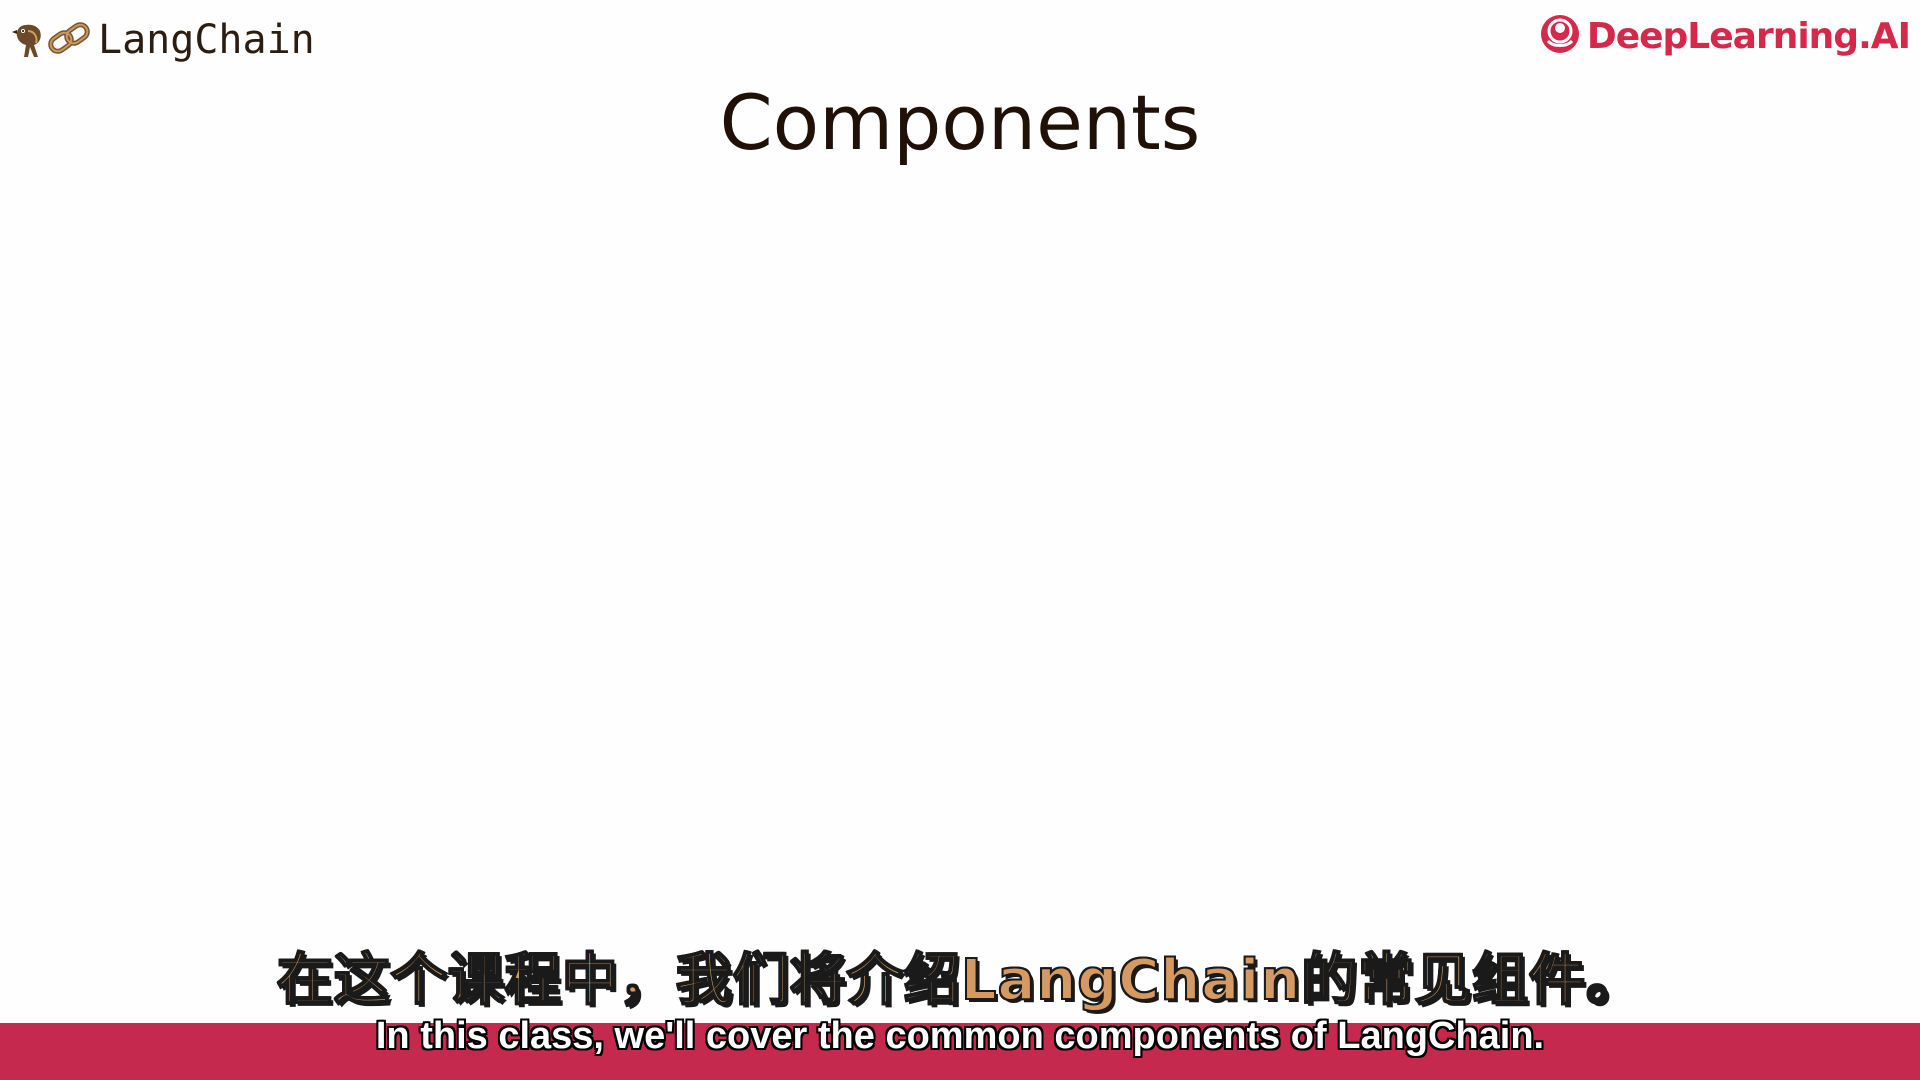  I want to click on deeplearning-ai-logo-text: DeepLearning.AI, so click(1748, 36).